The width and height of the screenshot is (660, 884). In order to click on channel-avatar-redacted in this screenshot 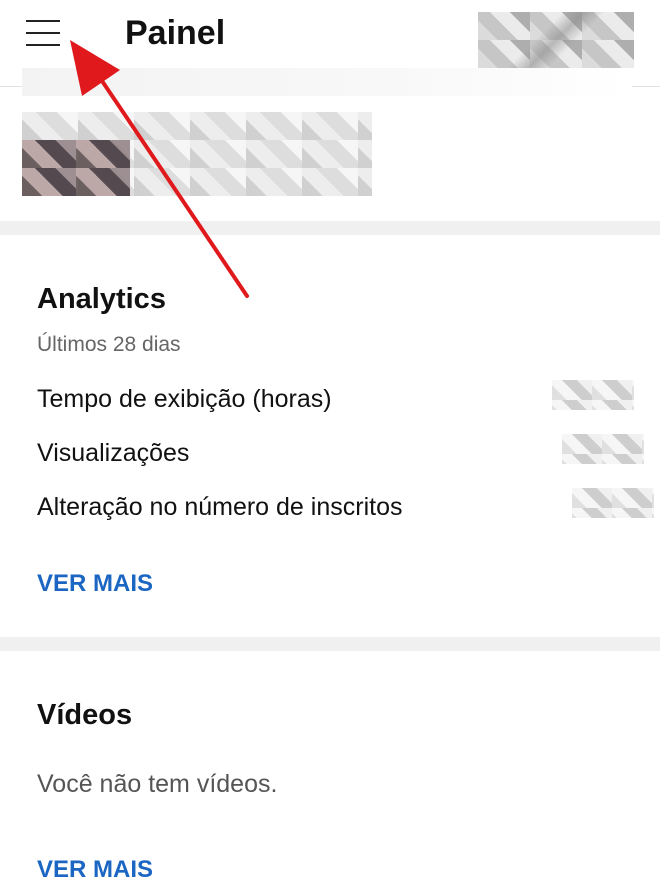, I will do `click(76, 168)`.